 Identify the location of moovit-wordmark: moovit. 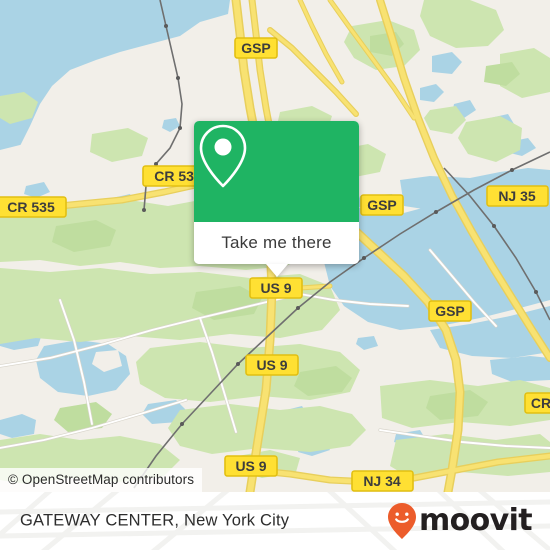
(475, 520).